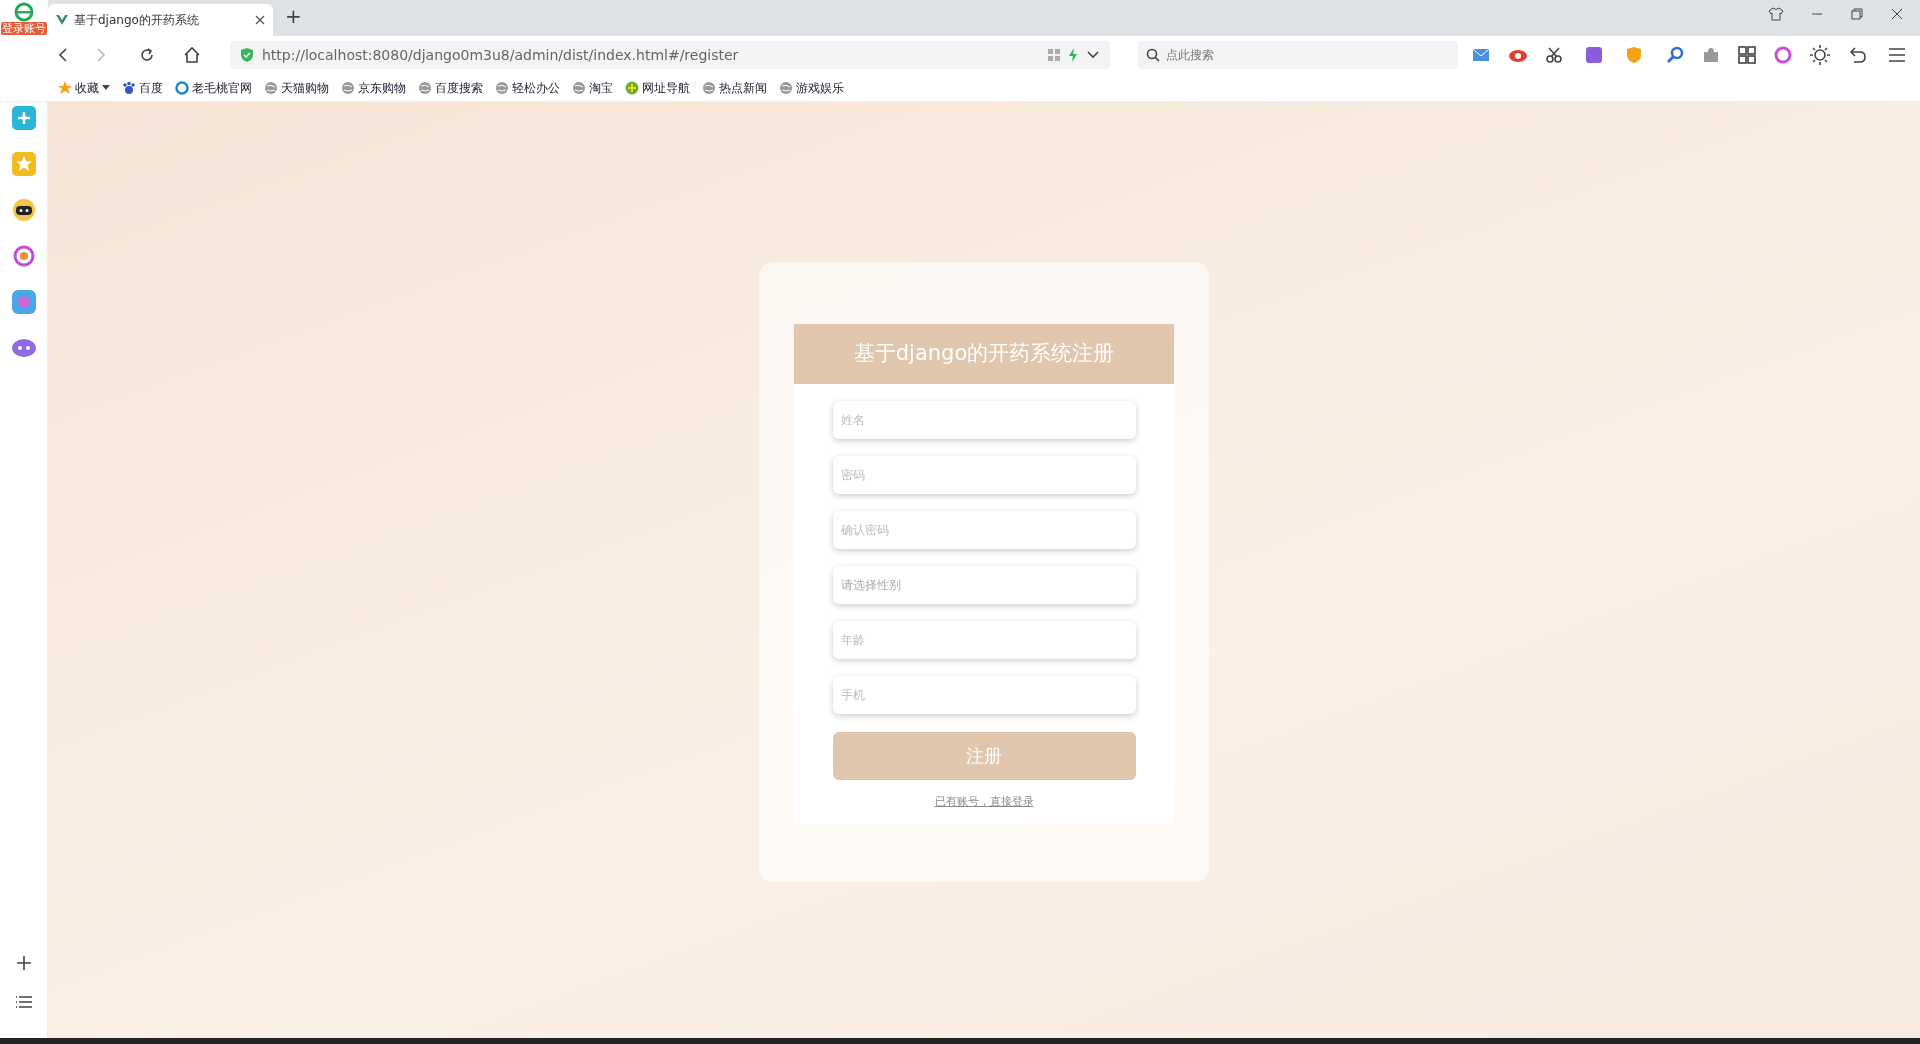  What do you see at coordinates (296, 87) in the screenshot?
I see `bookmark-link: 天猫购物` at bounding box center [296, 87].